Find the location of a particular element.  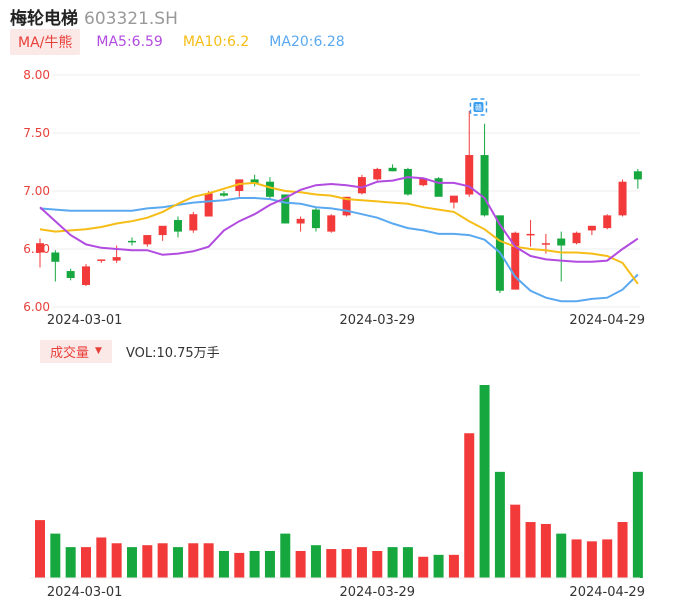

price-tick-label: 7.00 is located at coordinates (36, 191).